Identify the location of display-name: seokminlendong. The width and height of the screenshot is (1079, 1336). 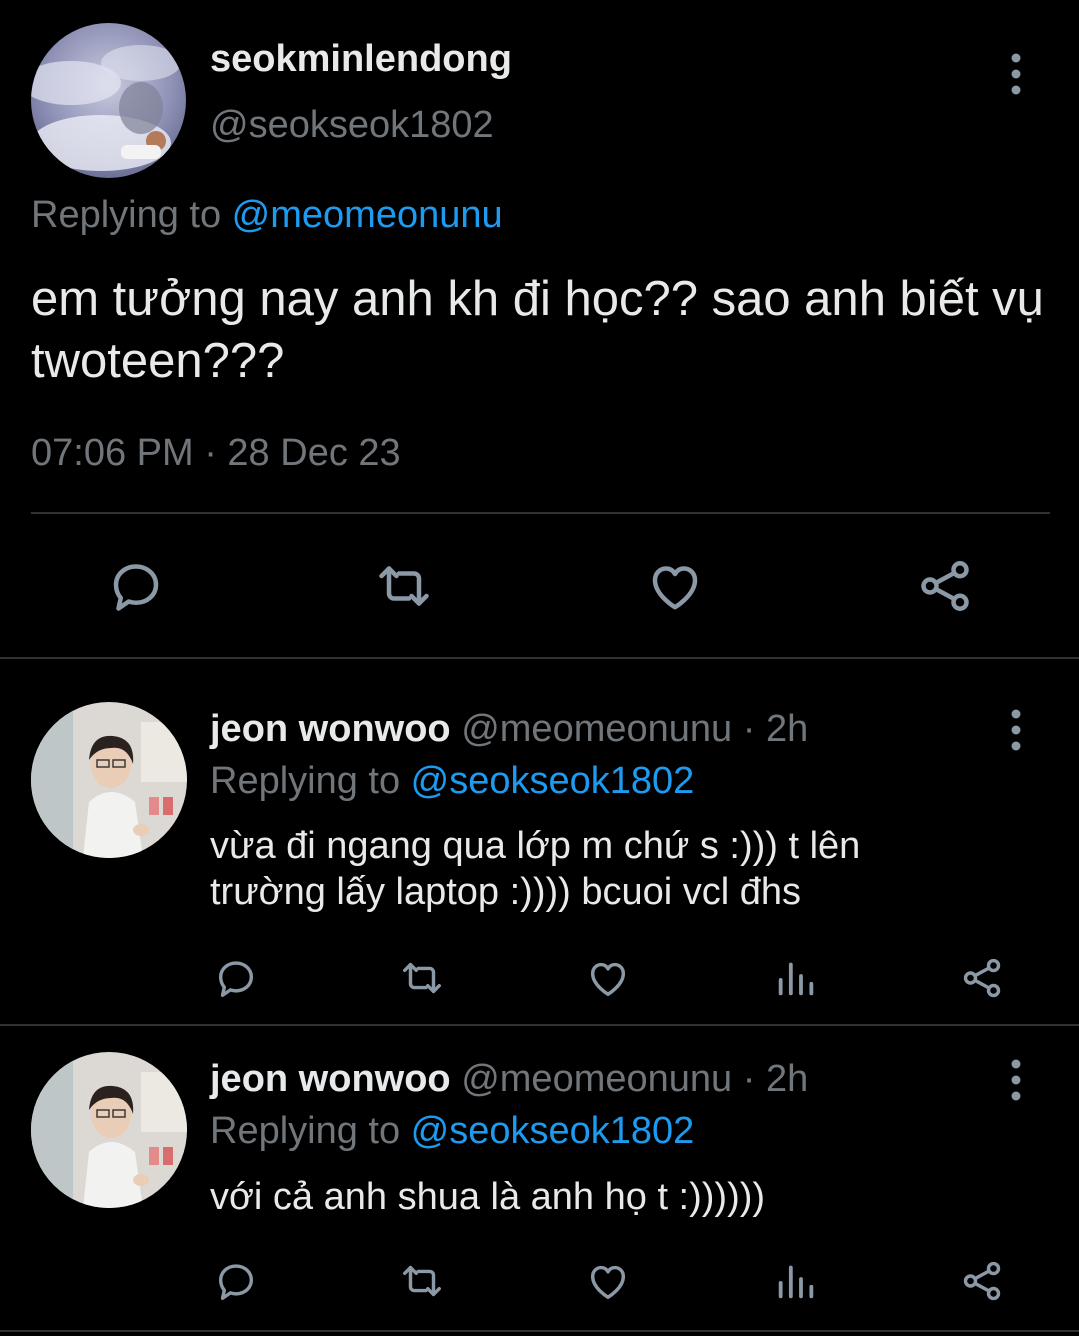
(361, 59).